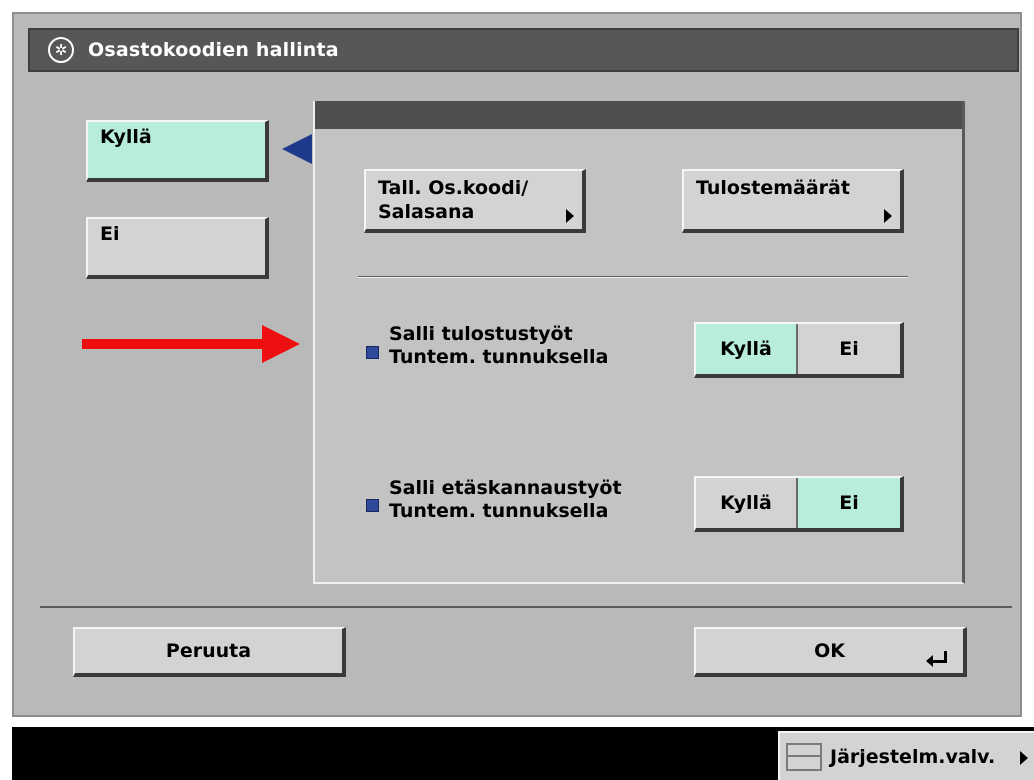 Image resolution: width=1034 pixels, height=780 pixels. Describe the element at coordinates (499, 357) in the screenshot. I see `option-print-unknown-line2: Tuntem. tunnuksella` at that location.